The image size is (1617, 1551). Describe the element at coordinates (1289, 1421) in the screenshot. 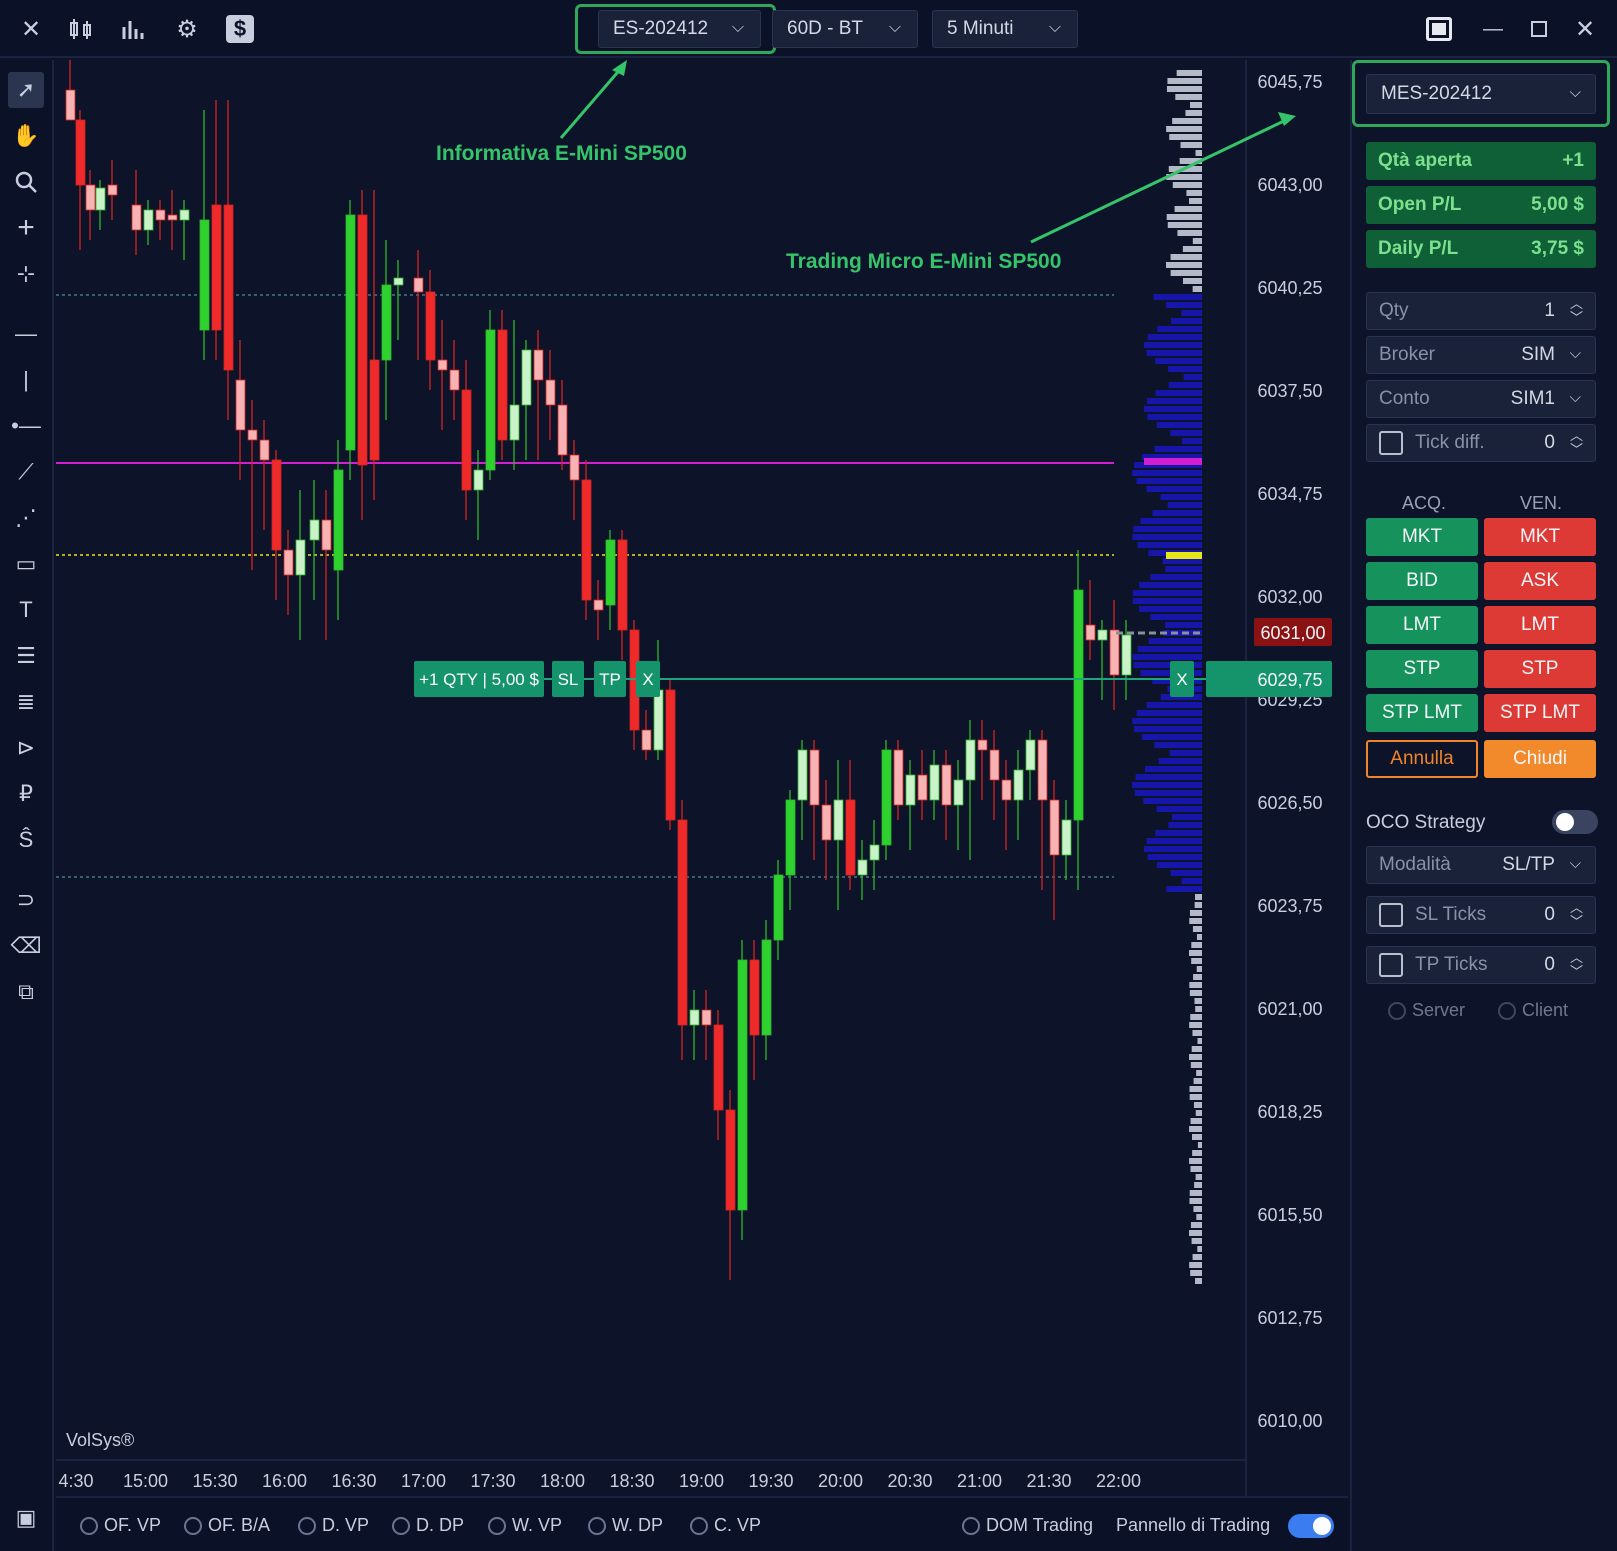

I see `price-tick-label: 6010,00` at that location.